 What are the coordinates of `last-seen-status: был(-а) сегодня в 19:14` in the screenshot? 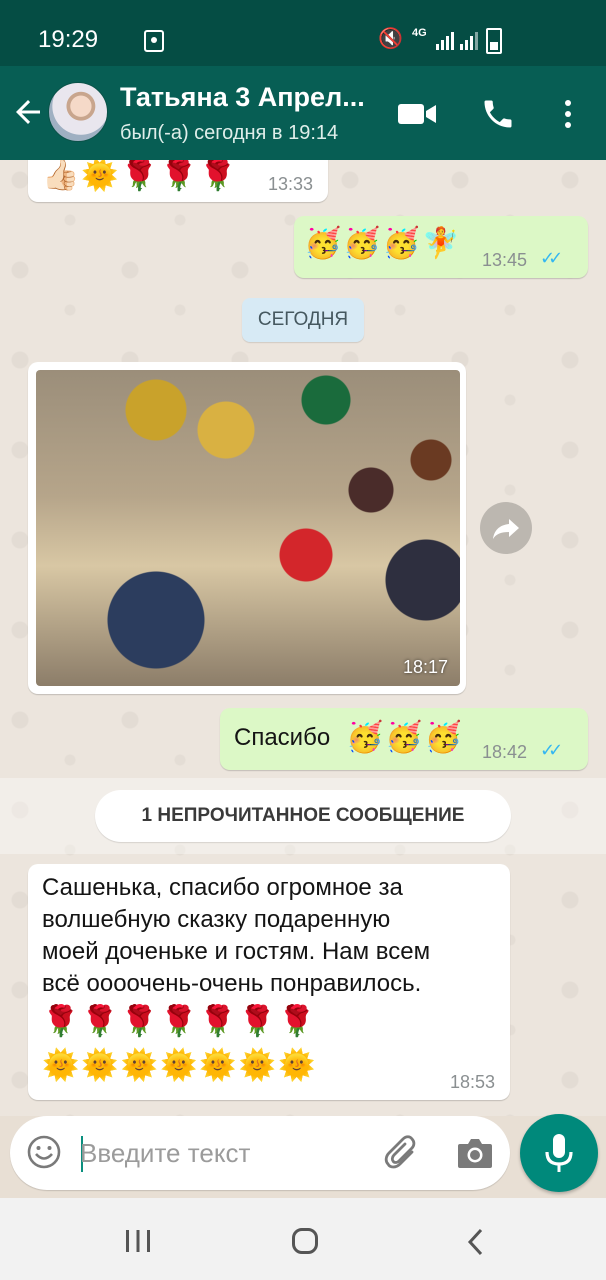 It's located at (229, 133).